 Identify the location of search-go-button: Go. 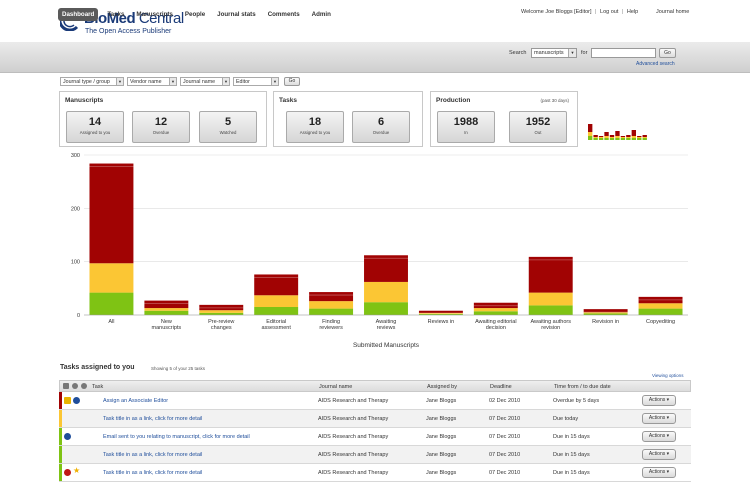
(667, 53).